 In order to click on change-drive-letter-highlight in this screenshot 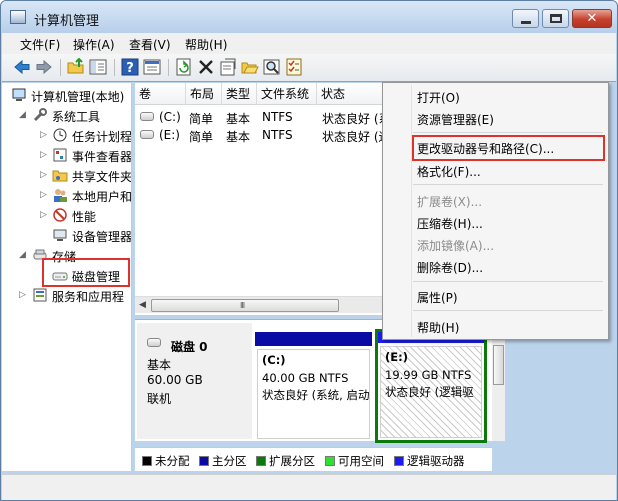, I will do `click(508, 148)`.